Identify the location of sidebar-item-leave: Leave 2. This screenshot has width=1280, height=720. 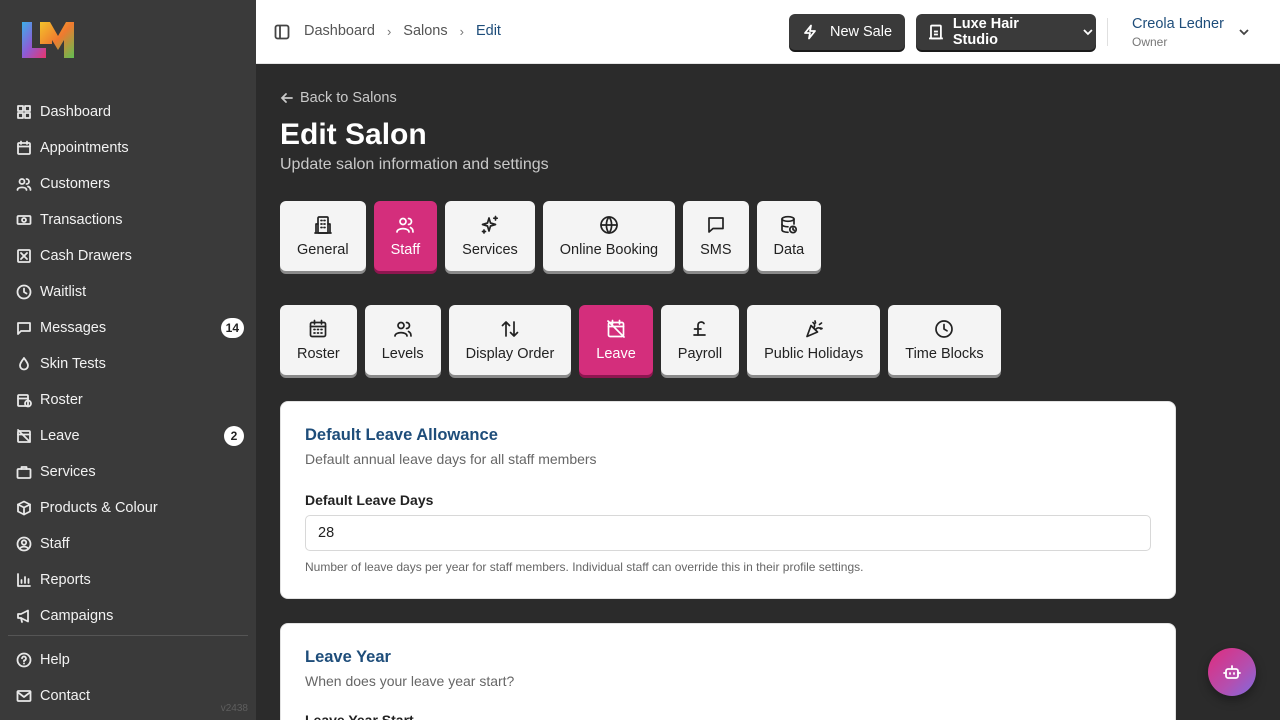
(128, 436).